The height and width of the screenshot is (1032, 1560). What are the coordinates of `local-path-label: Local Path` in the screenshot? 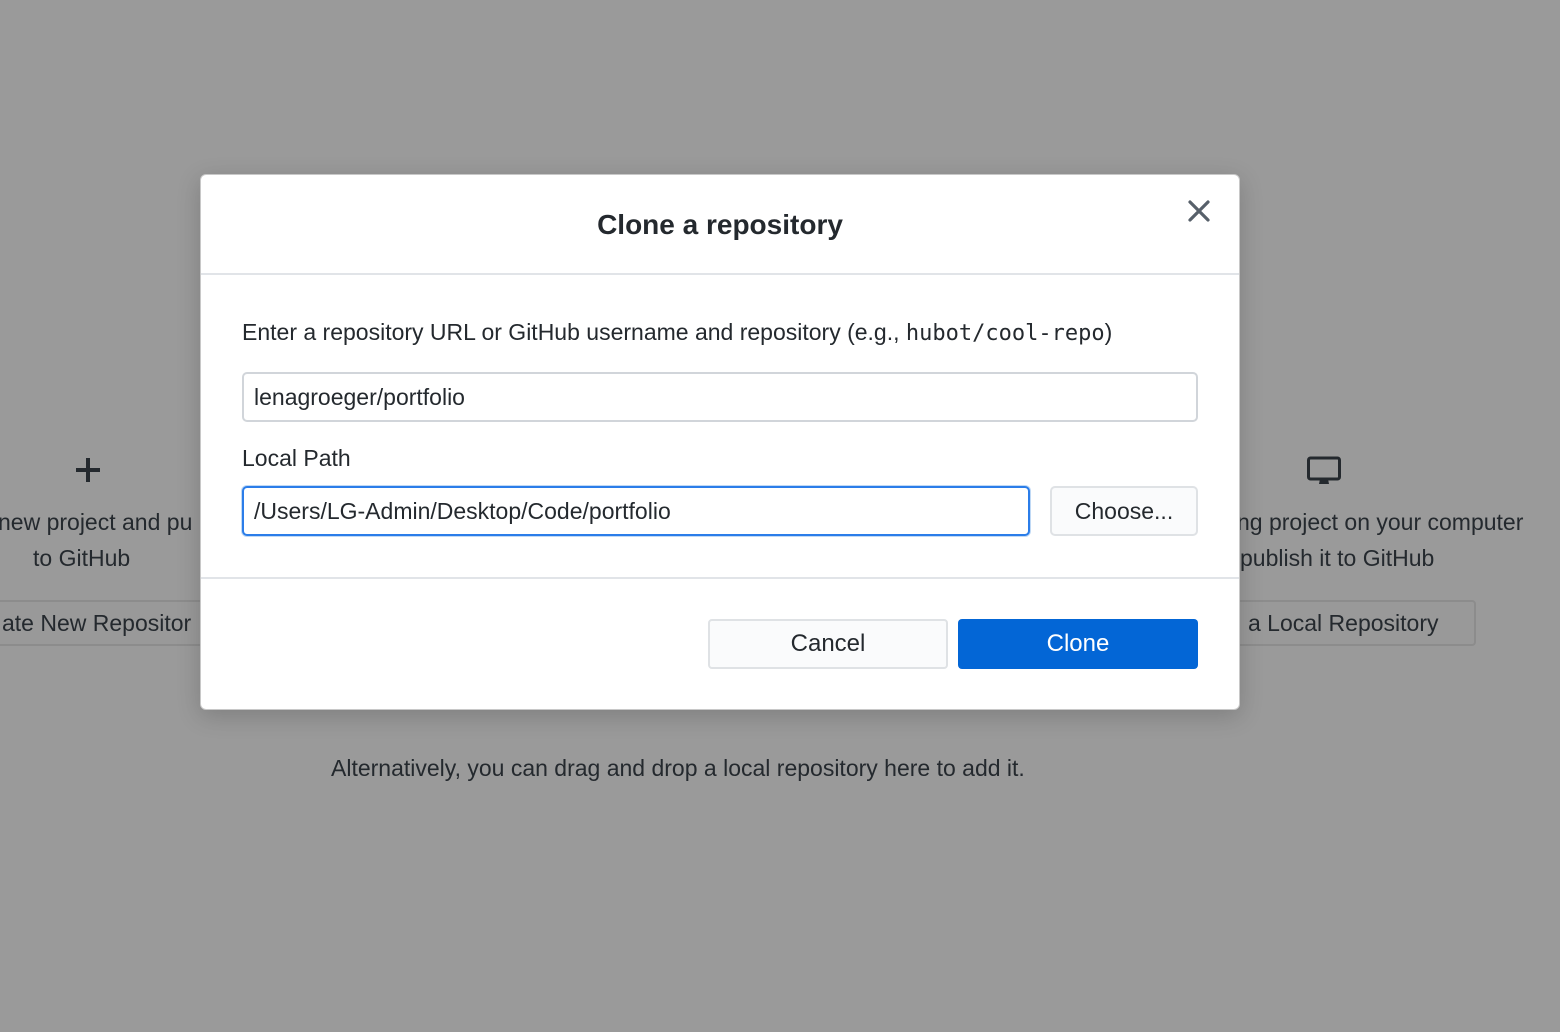 It's located at (296, 458).